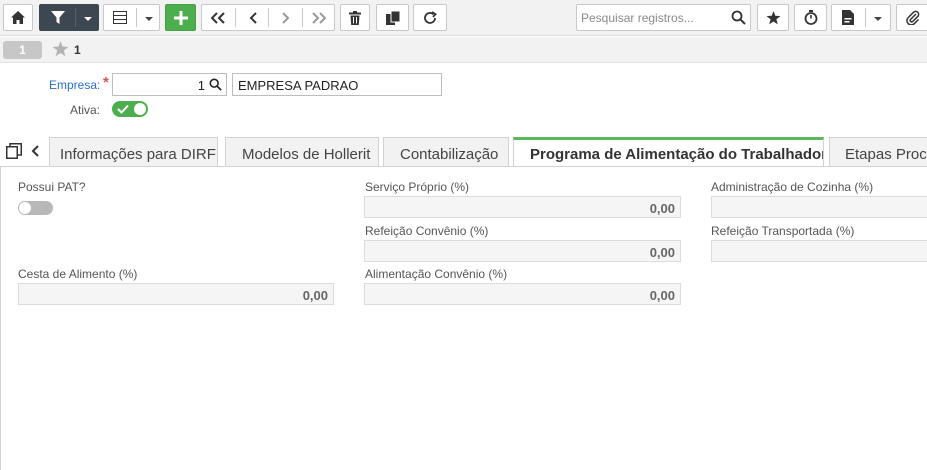 The width and height of the screenshot is (927, 470). Describe the element at coordinates (201, 85) in the screenshot. I see `empresa-code-value: 1` at that location.